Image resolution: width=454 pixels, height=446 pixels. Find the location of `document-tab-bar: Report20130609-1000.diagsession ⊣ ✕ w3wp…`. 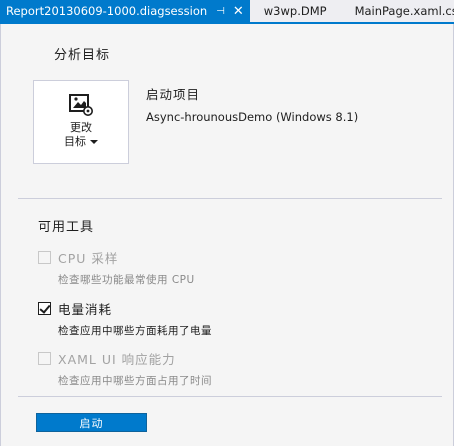

document-tab-bar: Report20130609-1000.diagsession ⊣ ✕ w3wp… is located at coordinates (227, 11).